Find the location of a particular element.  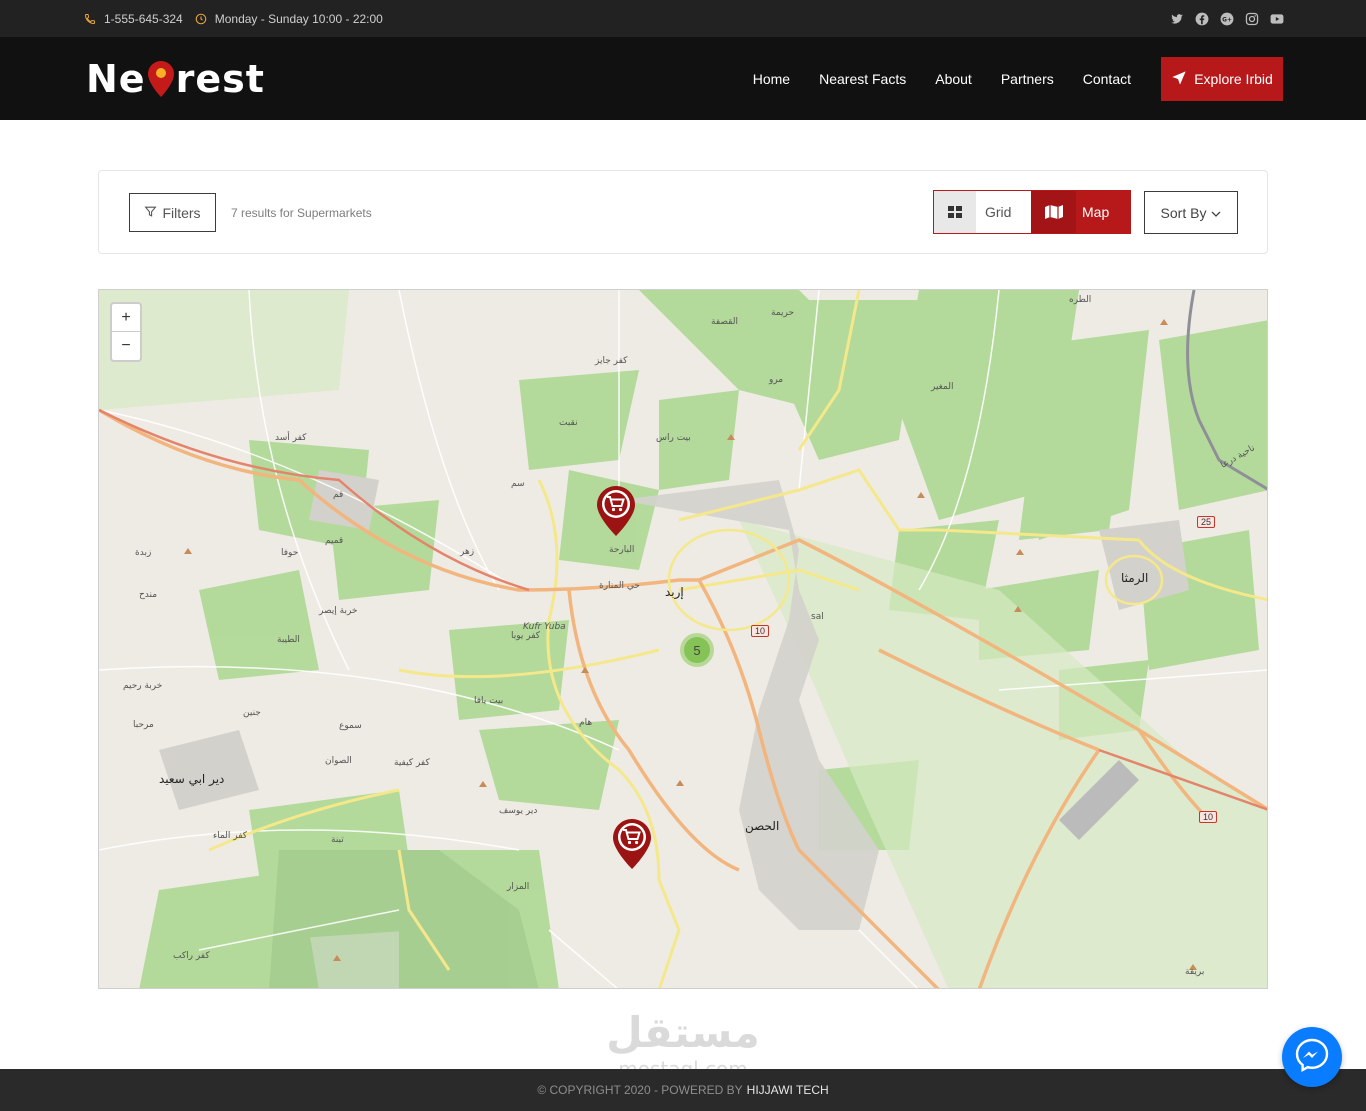

map-label-irbid: إربد is located at coordinates (674, 592).